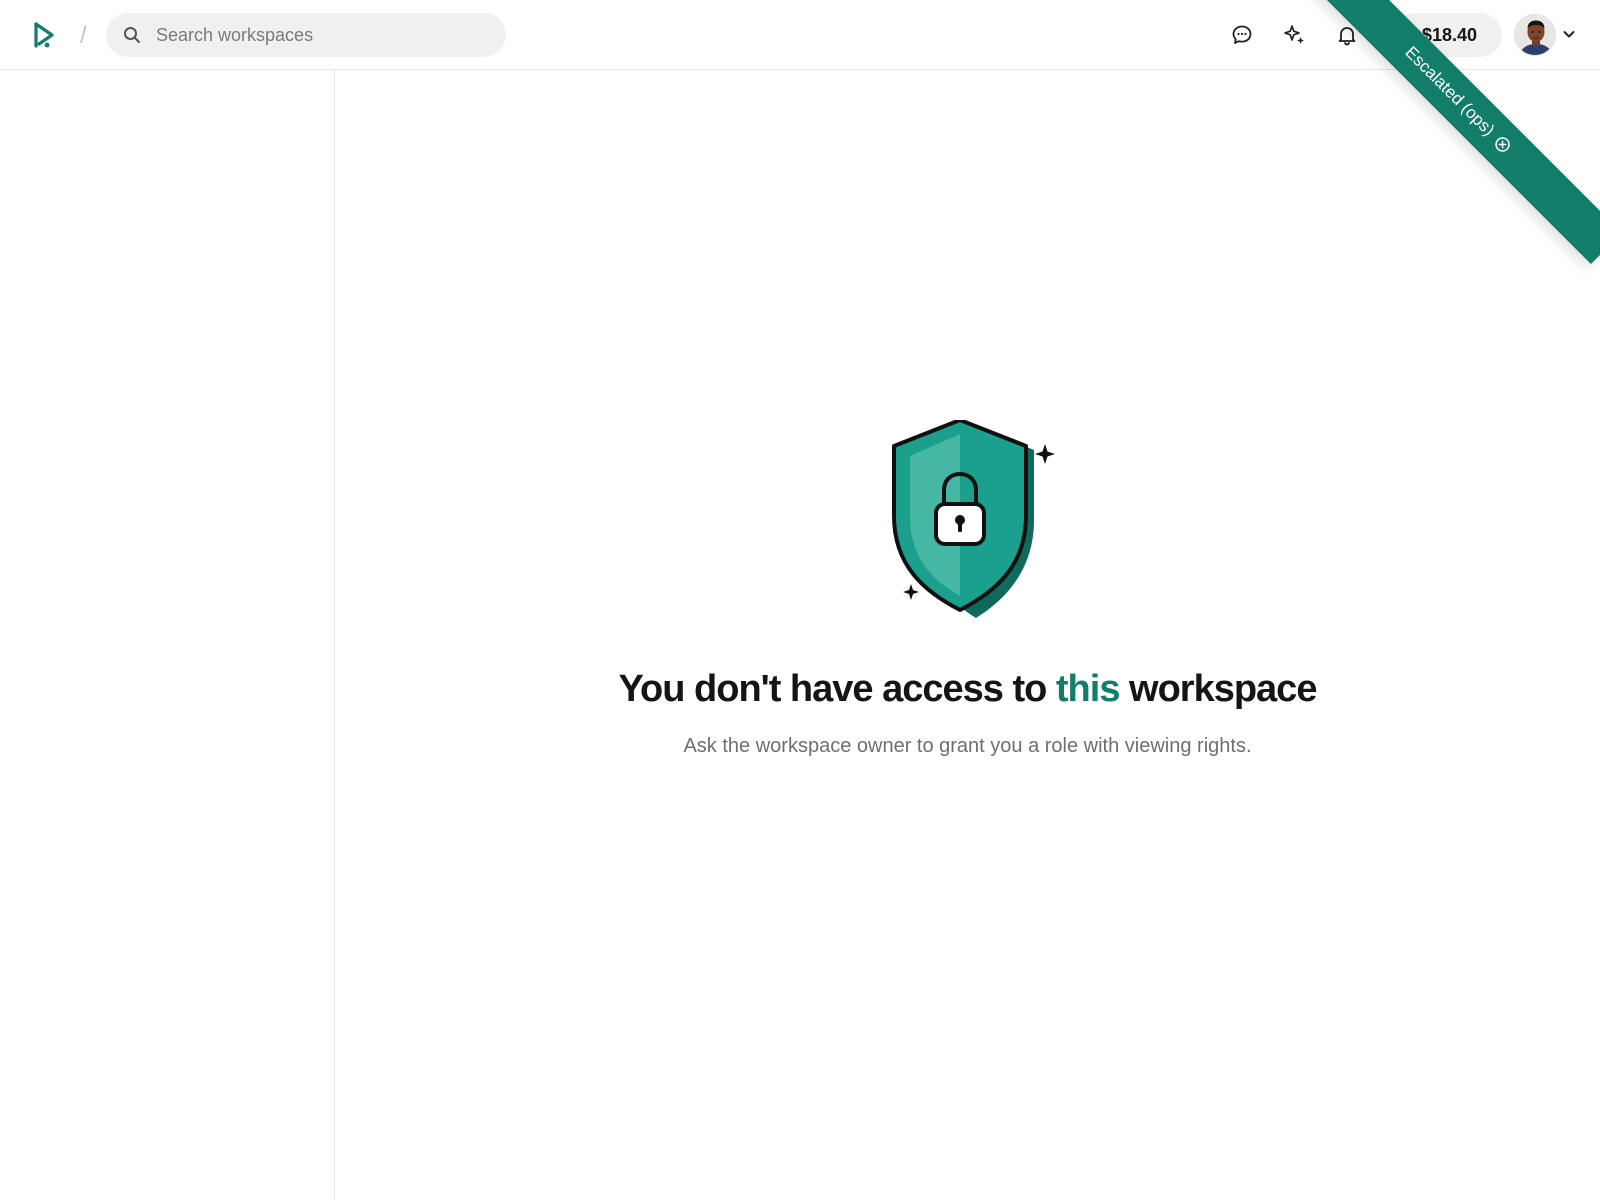  Describe the element at coordinates (324, 35) in the screenshot. I see `search-input` at that location.